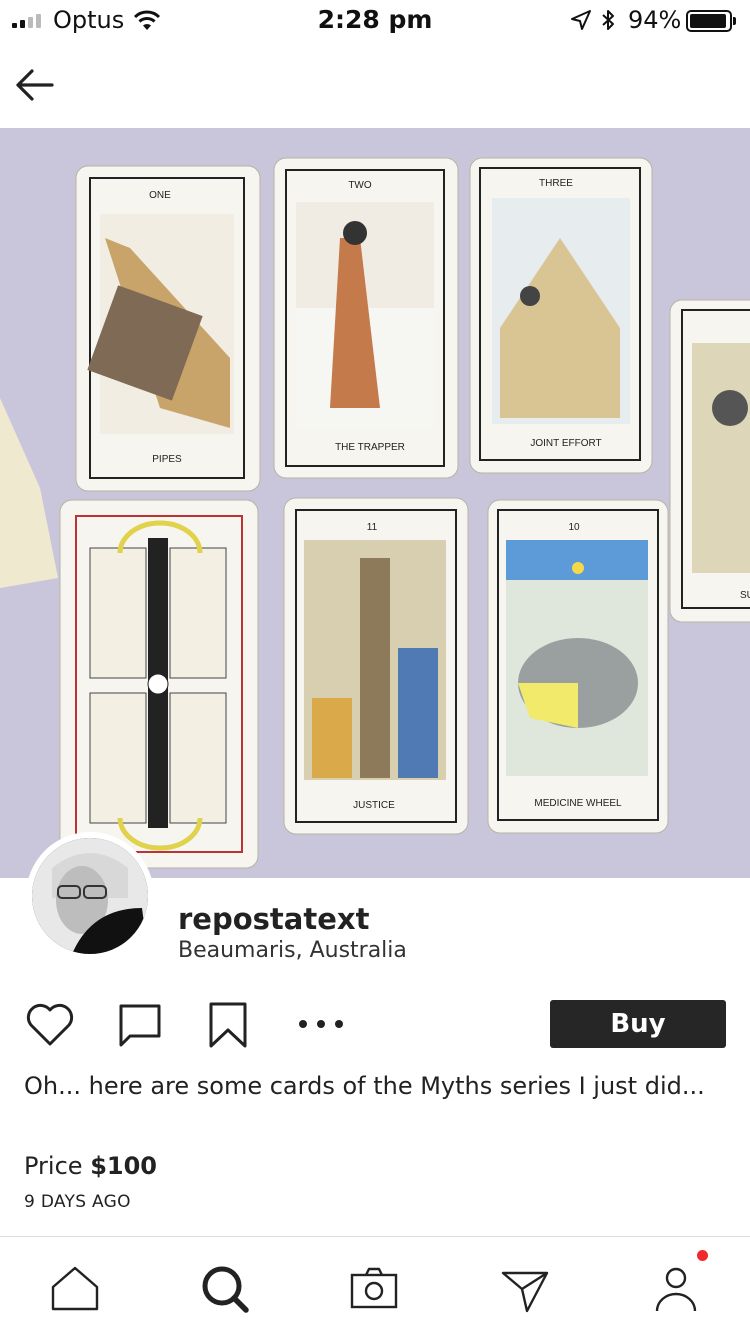  What do you see at coordinates (50, 1025) in the screenshot?
I see `heart-icon` at bounding box center [50, 1025].